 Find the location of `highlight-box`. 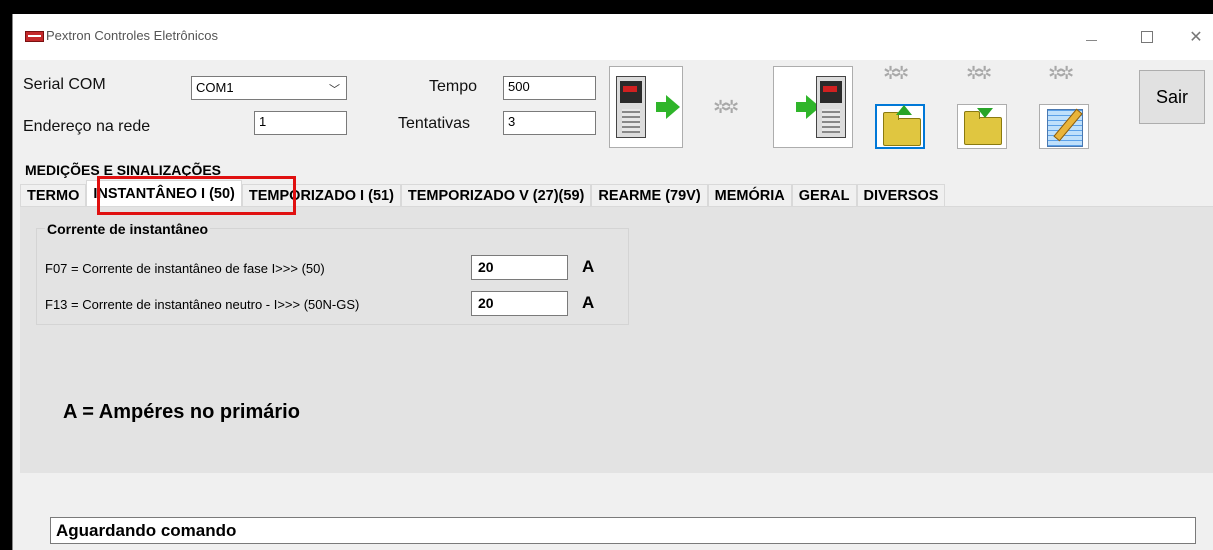

highlight-box is located at coordinates (196, 195).